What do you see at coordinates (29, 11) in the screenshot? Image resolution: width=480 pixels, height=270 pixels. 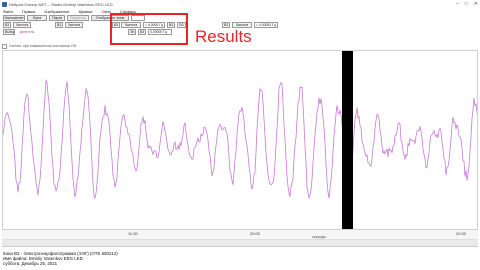 I see `menu-edit: Правка` at bounding box center [29, 11].